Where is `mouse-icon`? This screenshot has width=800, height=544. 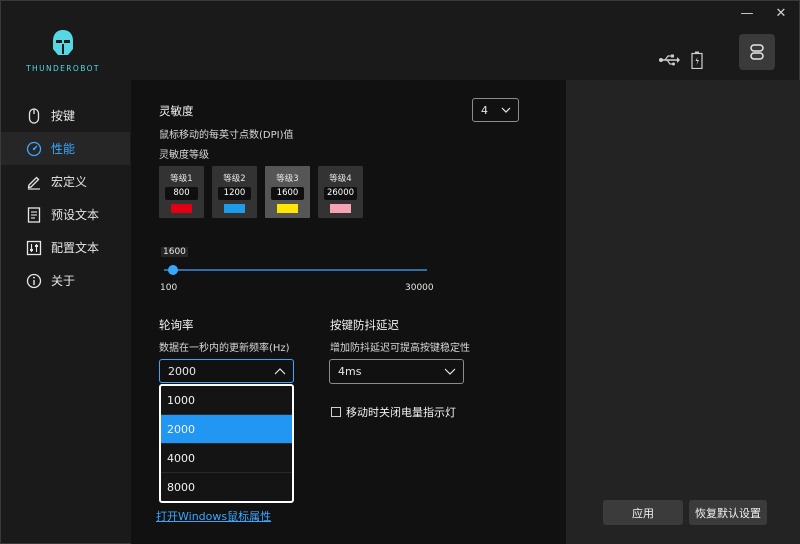
mouse-icon is located at coordinates (34, 116).